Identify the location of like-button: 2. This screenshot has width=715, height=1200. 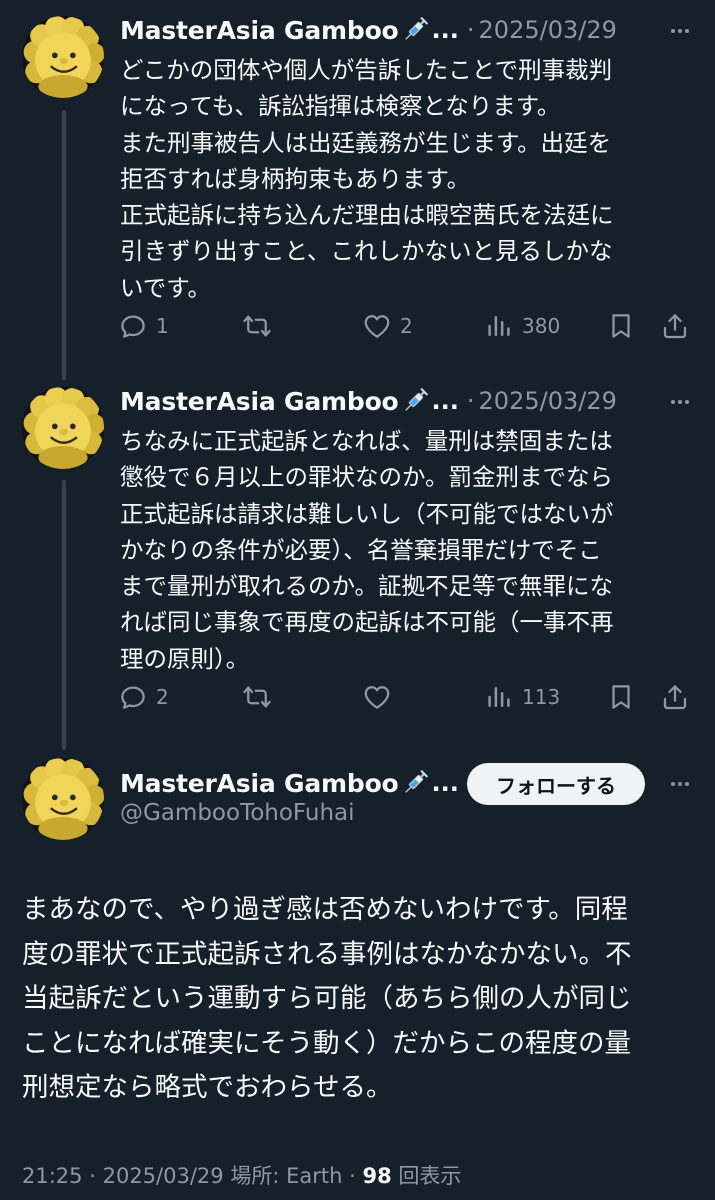
(387, 326).